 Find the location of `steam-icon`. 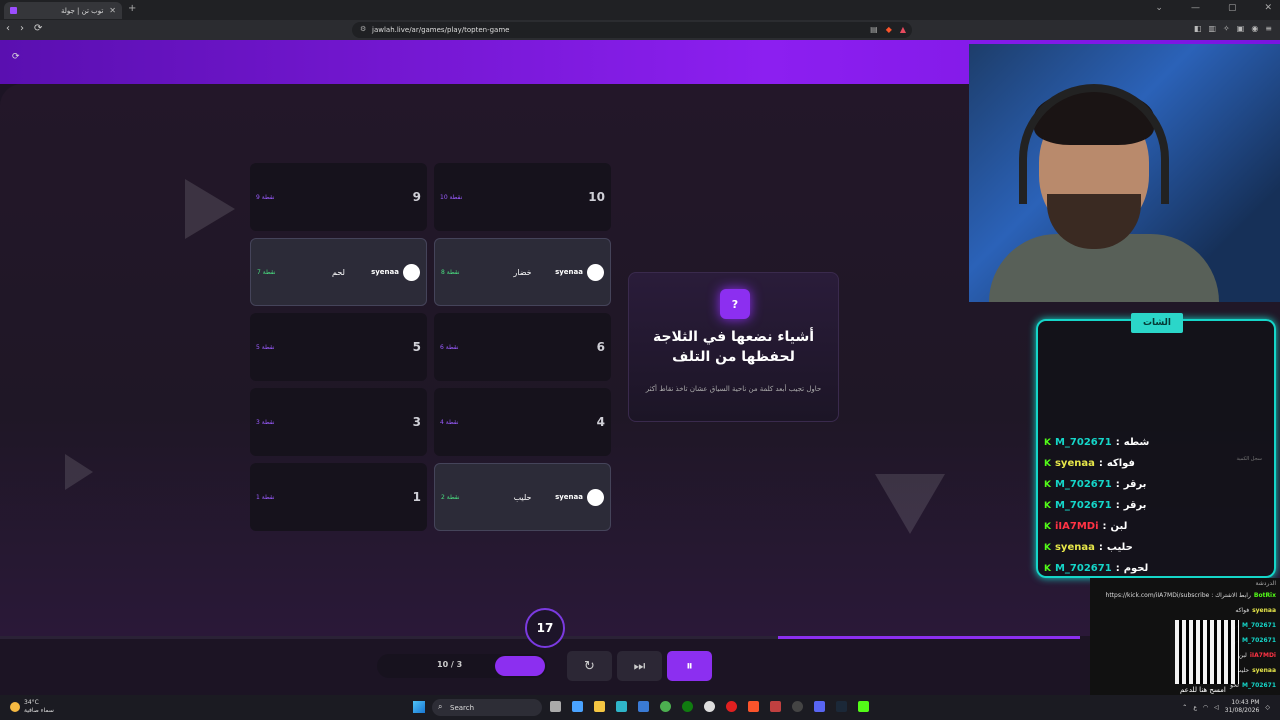

steam-icon is located at coordinates (841, 706).